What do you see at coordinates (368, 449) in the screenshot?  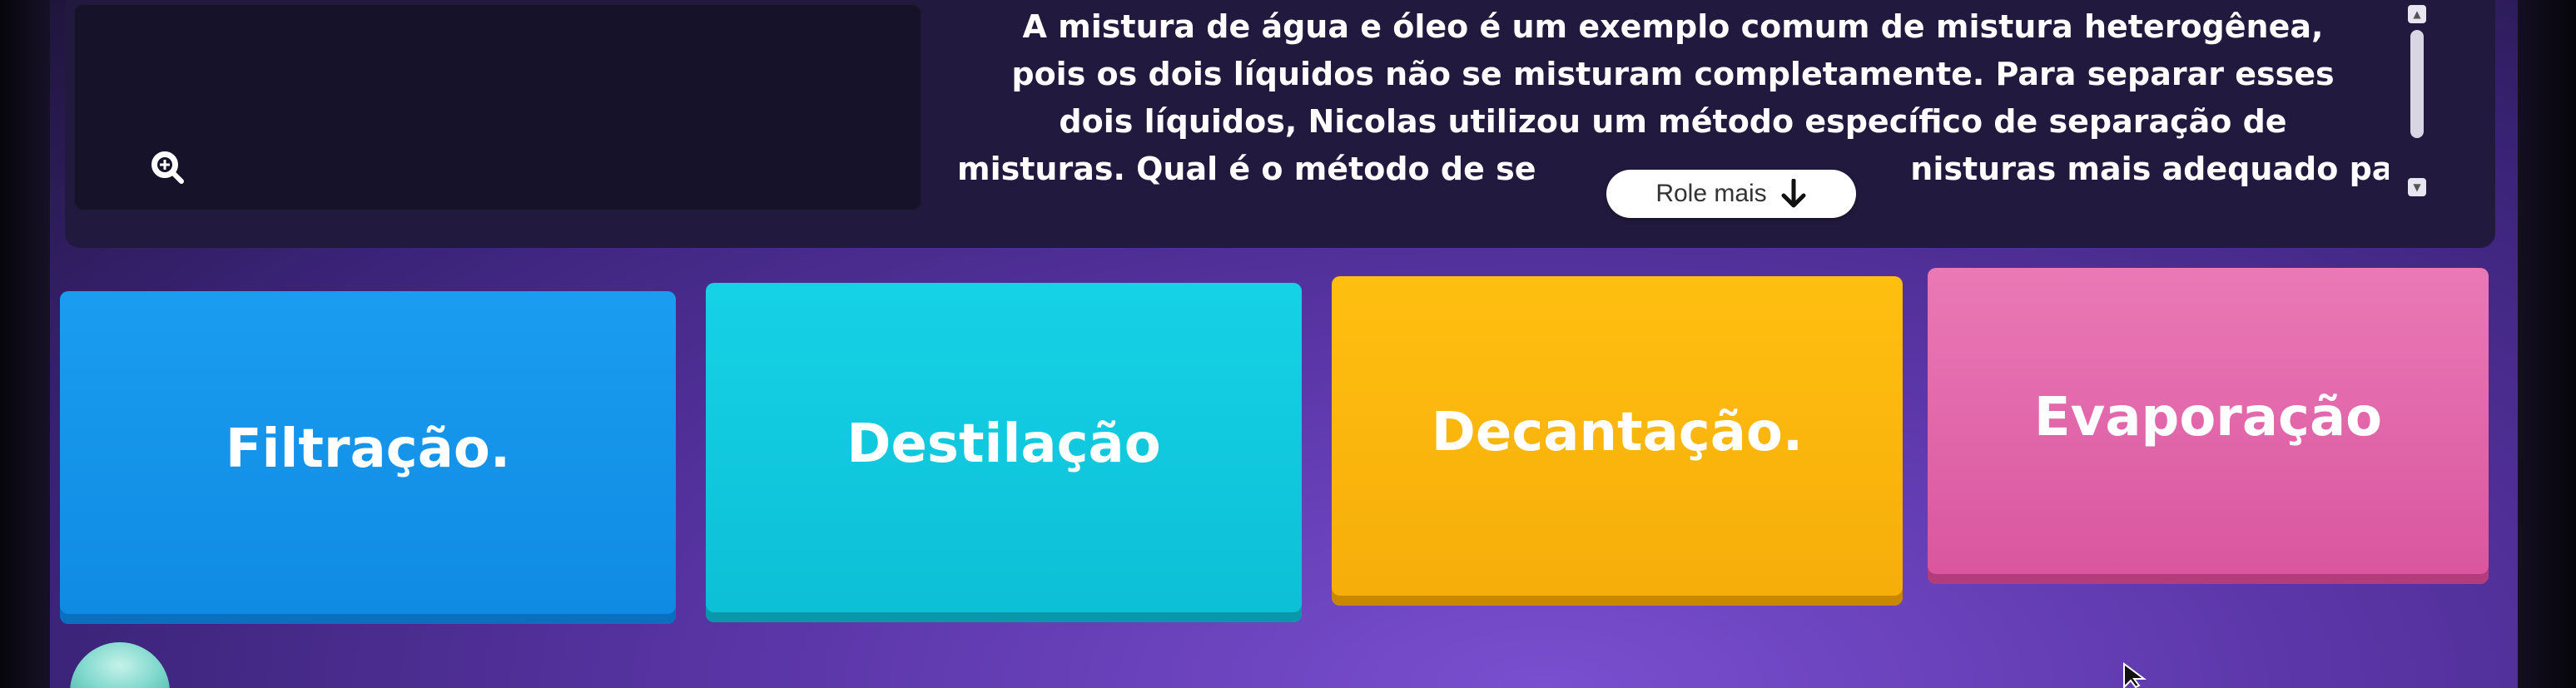 I see `answer-label: Filtração.` at bounding box center [368, 449].